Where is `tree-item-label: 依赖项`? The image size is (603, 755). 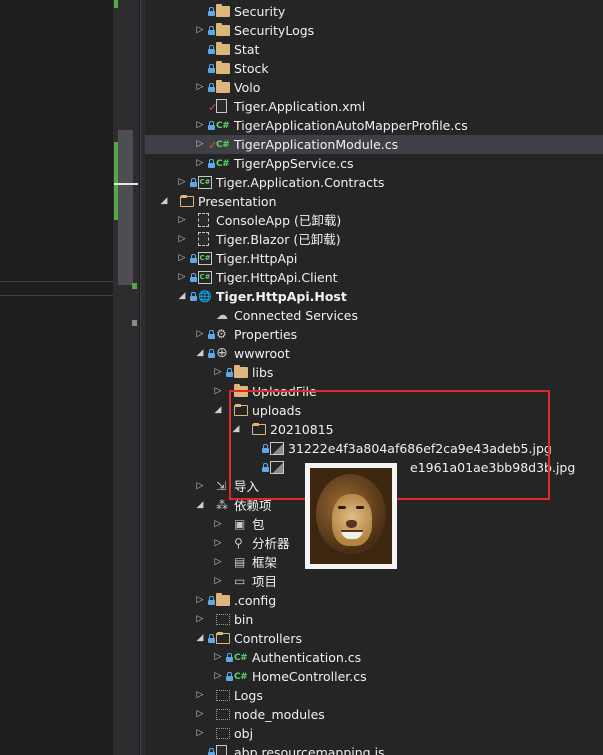
tree-item-label: 依赖项 is located at coordinates (253, 505).